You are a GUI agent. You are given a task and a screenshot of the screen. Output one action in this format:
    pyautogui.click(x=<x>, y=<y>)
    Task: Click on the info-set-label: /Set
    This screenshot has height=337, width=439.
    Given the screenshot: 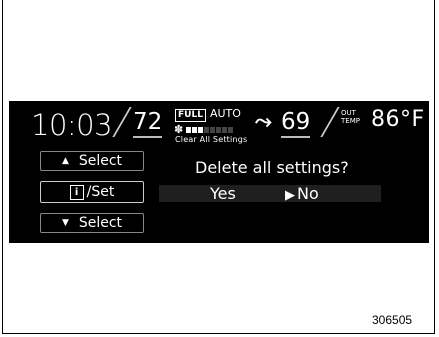 What is the action you would take?
    pyautogui.click(x=100, y=192)
    